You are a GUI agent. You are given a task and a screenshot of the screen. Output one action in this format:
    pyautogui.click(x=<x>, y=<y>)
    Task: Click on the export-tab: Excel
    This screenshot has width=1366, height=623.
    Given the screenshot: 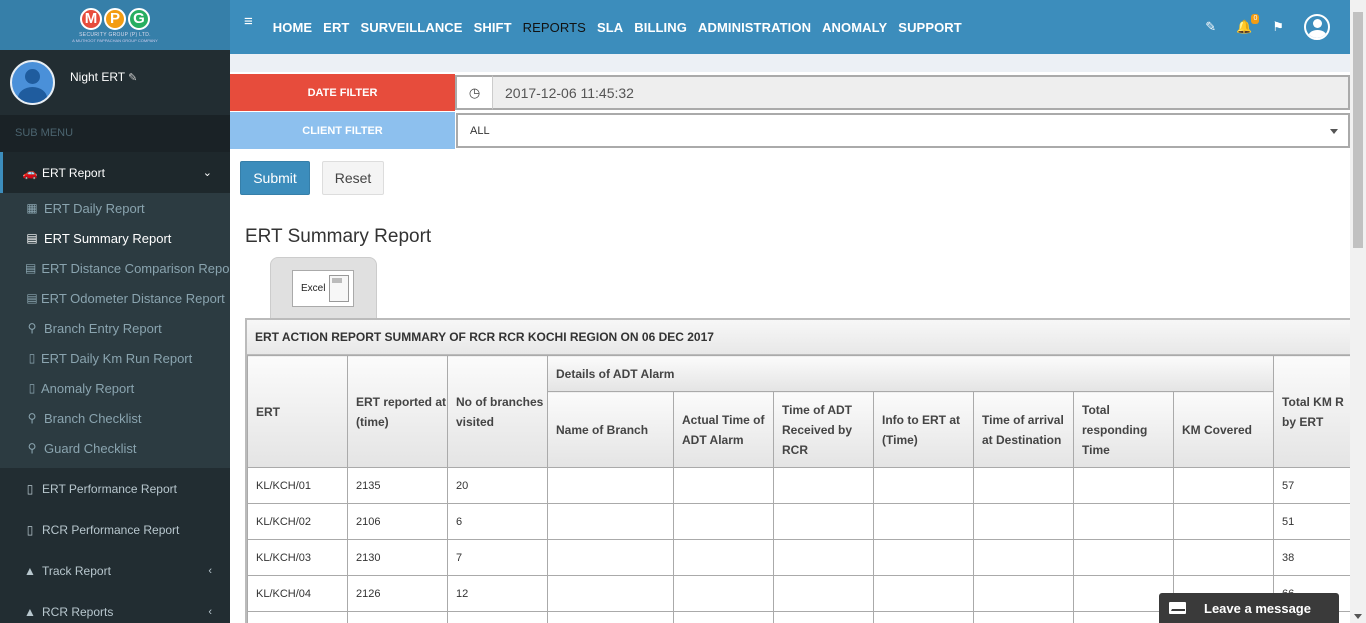 What is the action you would take?
    pyautogui.click(x=323, y=292)
    